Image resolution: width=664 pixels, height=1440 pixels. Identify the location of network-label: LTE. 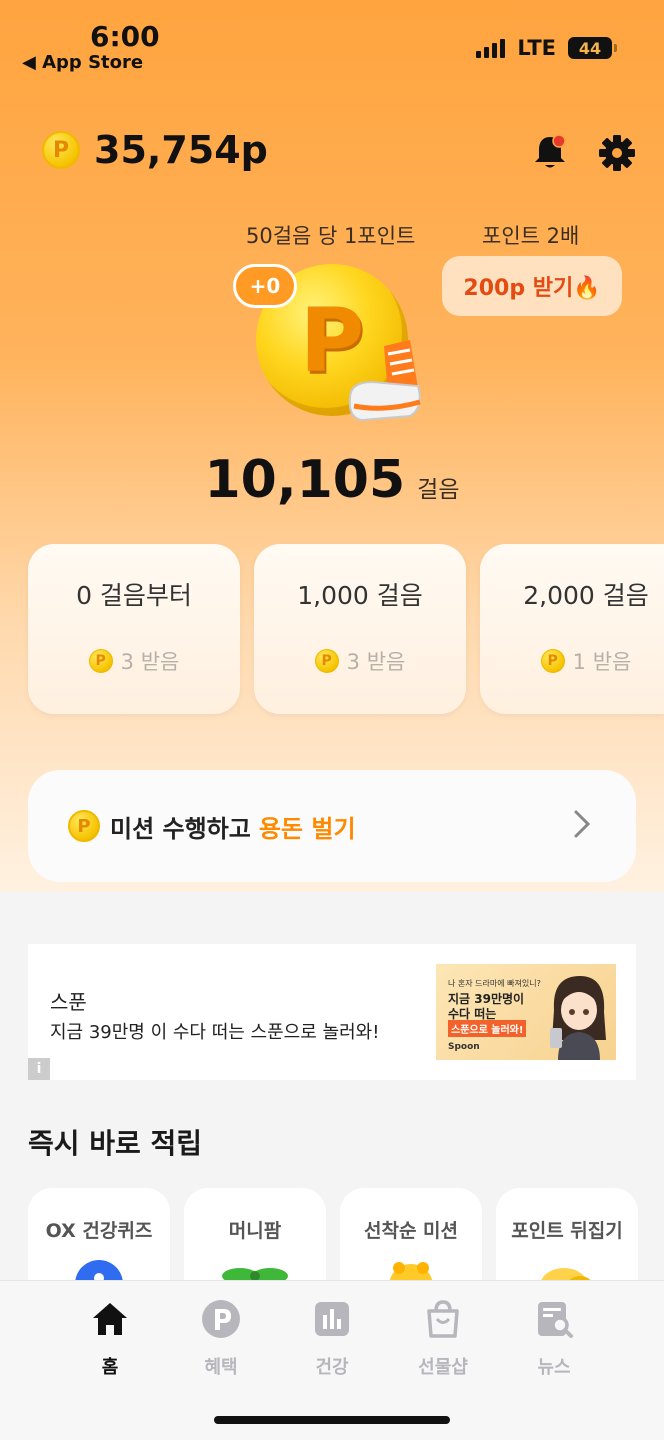
(536, 48).